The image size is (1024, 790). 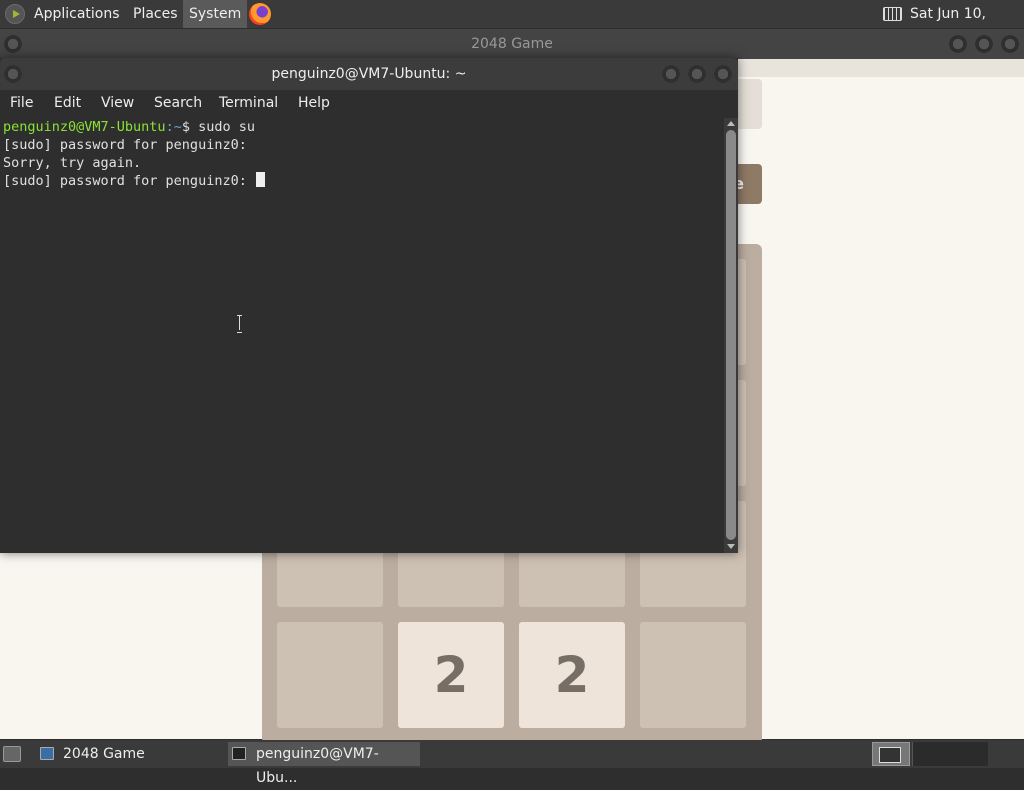 What do you see at coordinates (314, 103) in the screenshot?
I see `menu-help: Help` at bounding box center [314, 103].